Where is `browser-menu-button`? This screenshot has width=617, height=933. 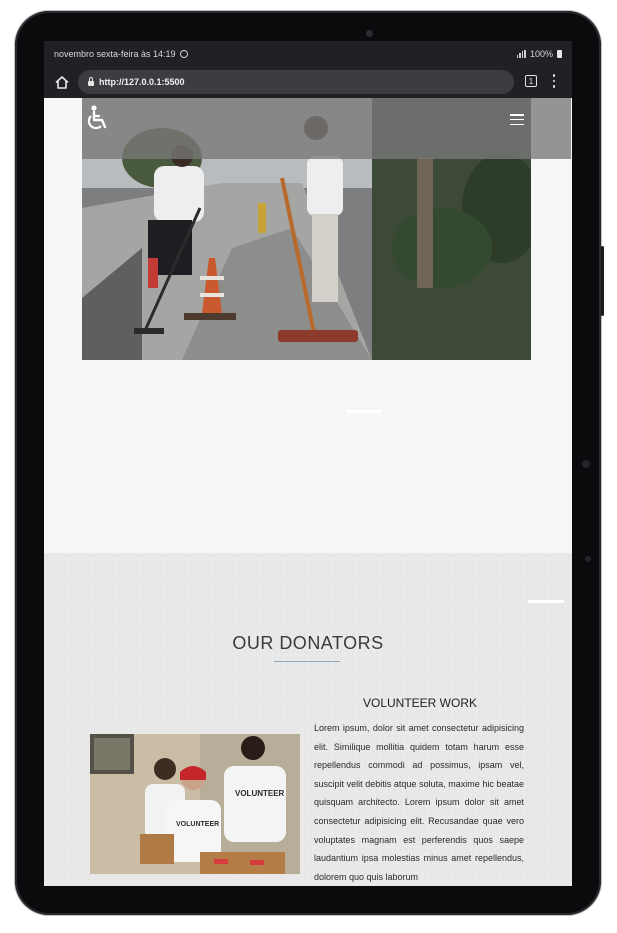
browser-menu-button is located at coordinates (554, 81).